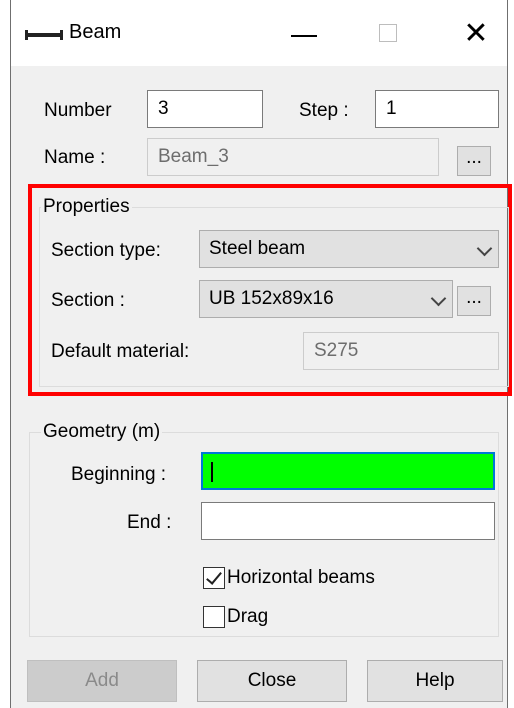 Image resolution: width=514 pixels, height=708 pixels. I want to click on section-label: Section :, so click(88, 300).